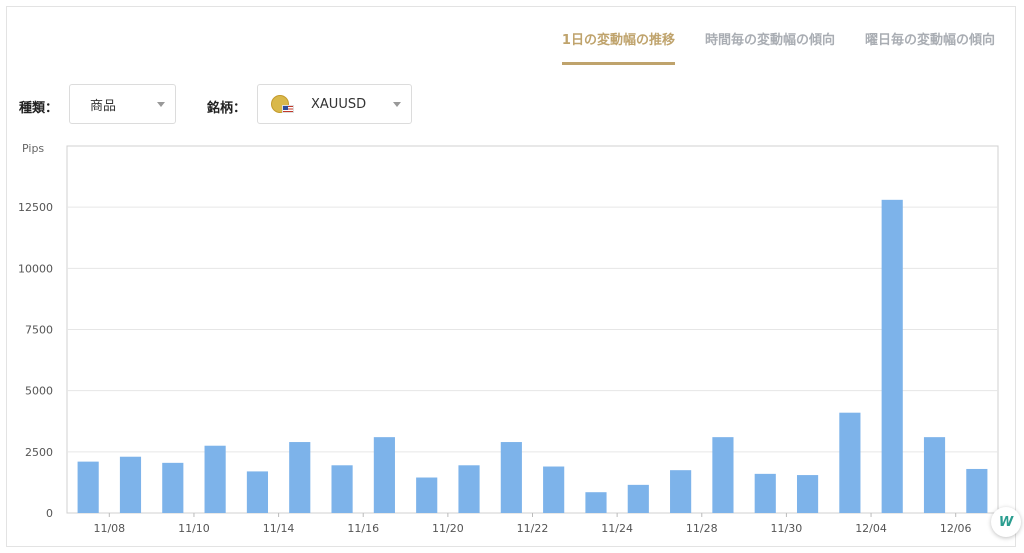 This screenshot has height=553, width=1024. I want to click on x-tick-label: 11/28, so click(702, 528).